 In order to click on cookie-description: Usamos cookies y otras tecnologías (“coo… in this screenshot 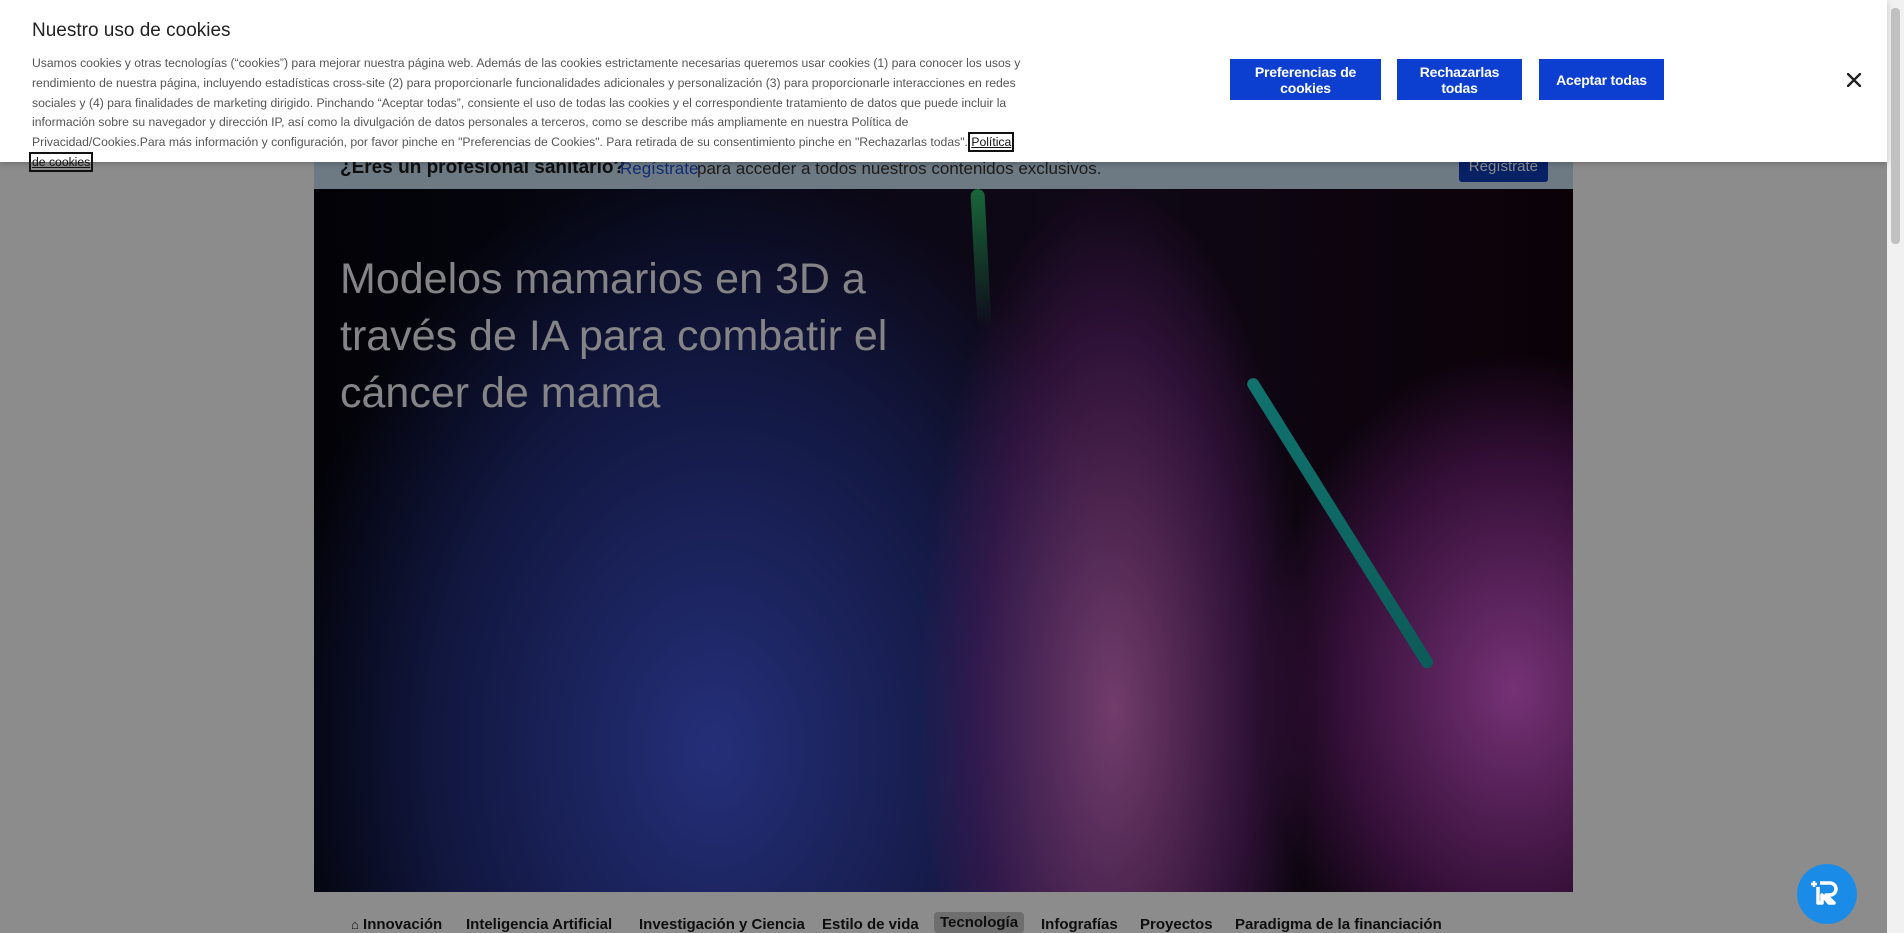, I will do `click(525, 113)`.